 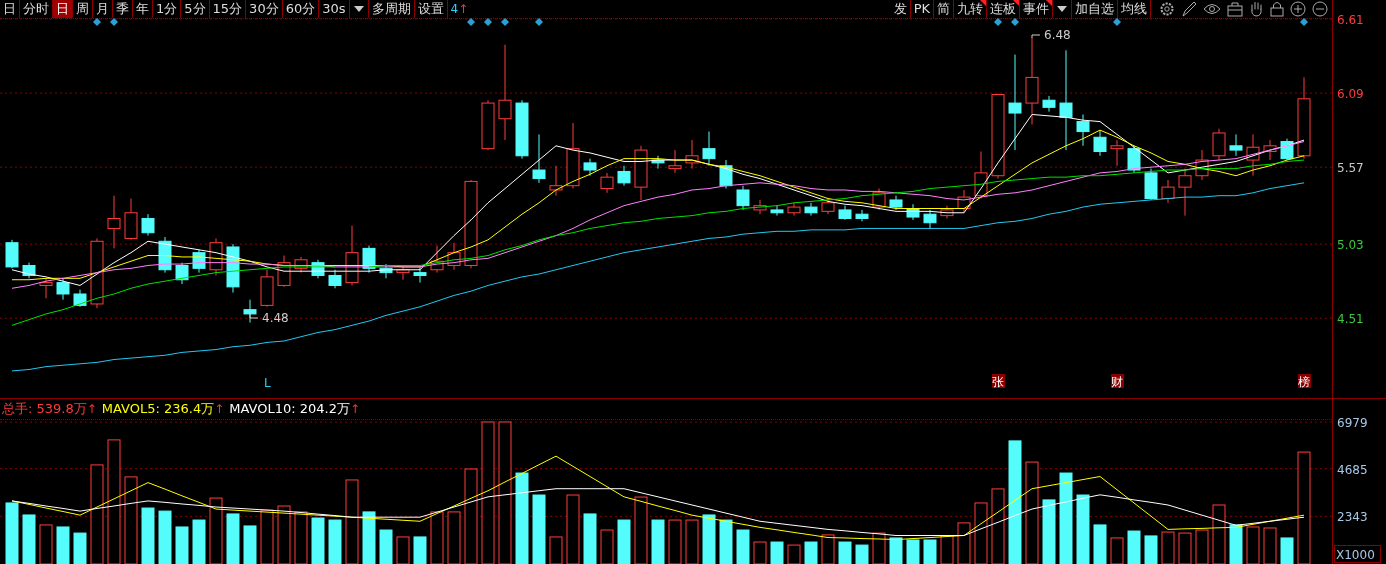 I want to click on period-tab: 月, so click(x=103, y=9).